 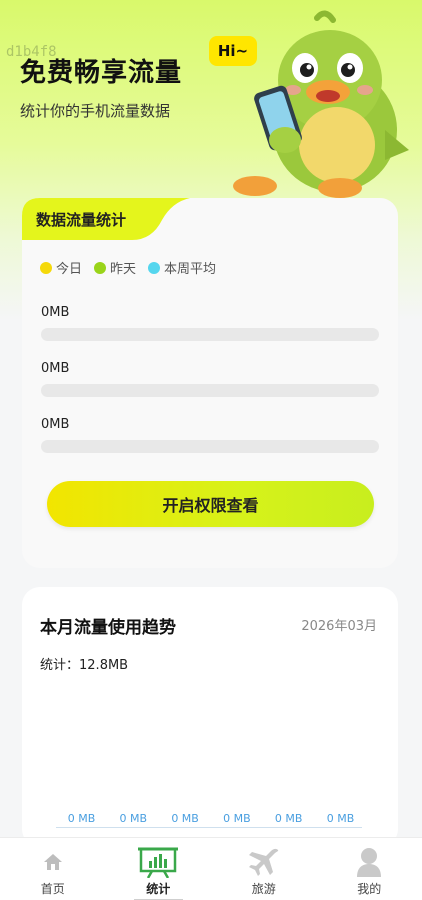 I want to click on legend-item-today: 今日, so click(x=61, y=267).